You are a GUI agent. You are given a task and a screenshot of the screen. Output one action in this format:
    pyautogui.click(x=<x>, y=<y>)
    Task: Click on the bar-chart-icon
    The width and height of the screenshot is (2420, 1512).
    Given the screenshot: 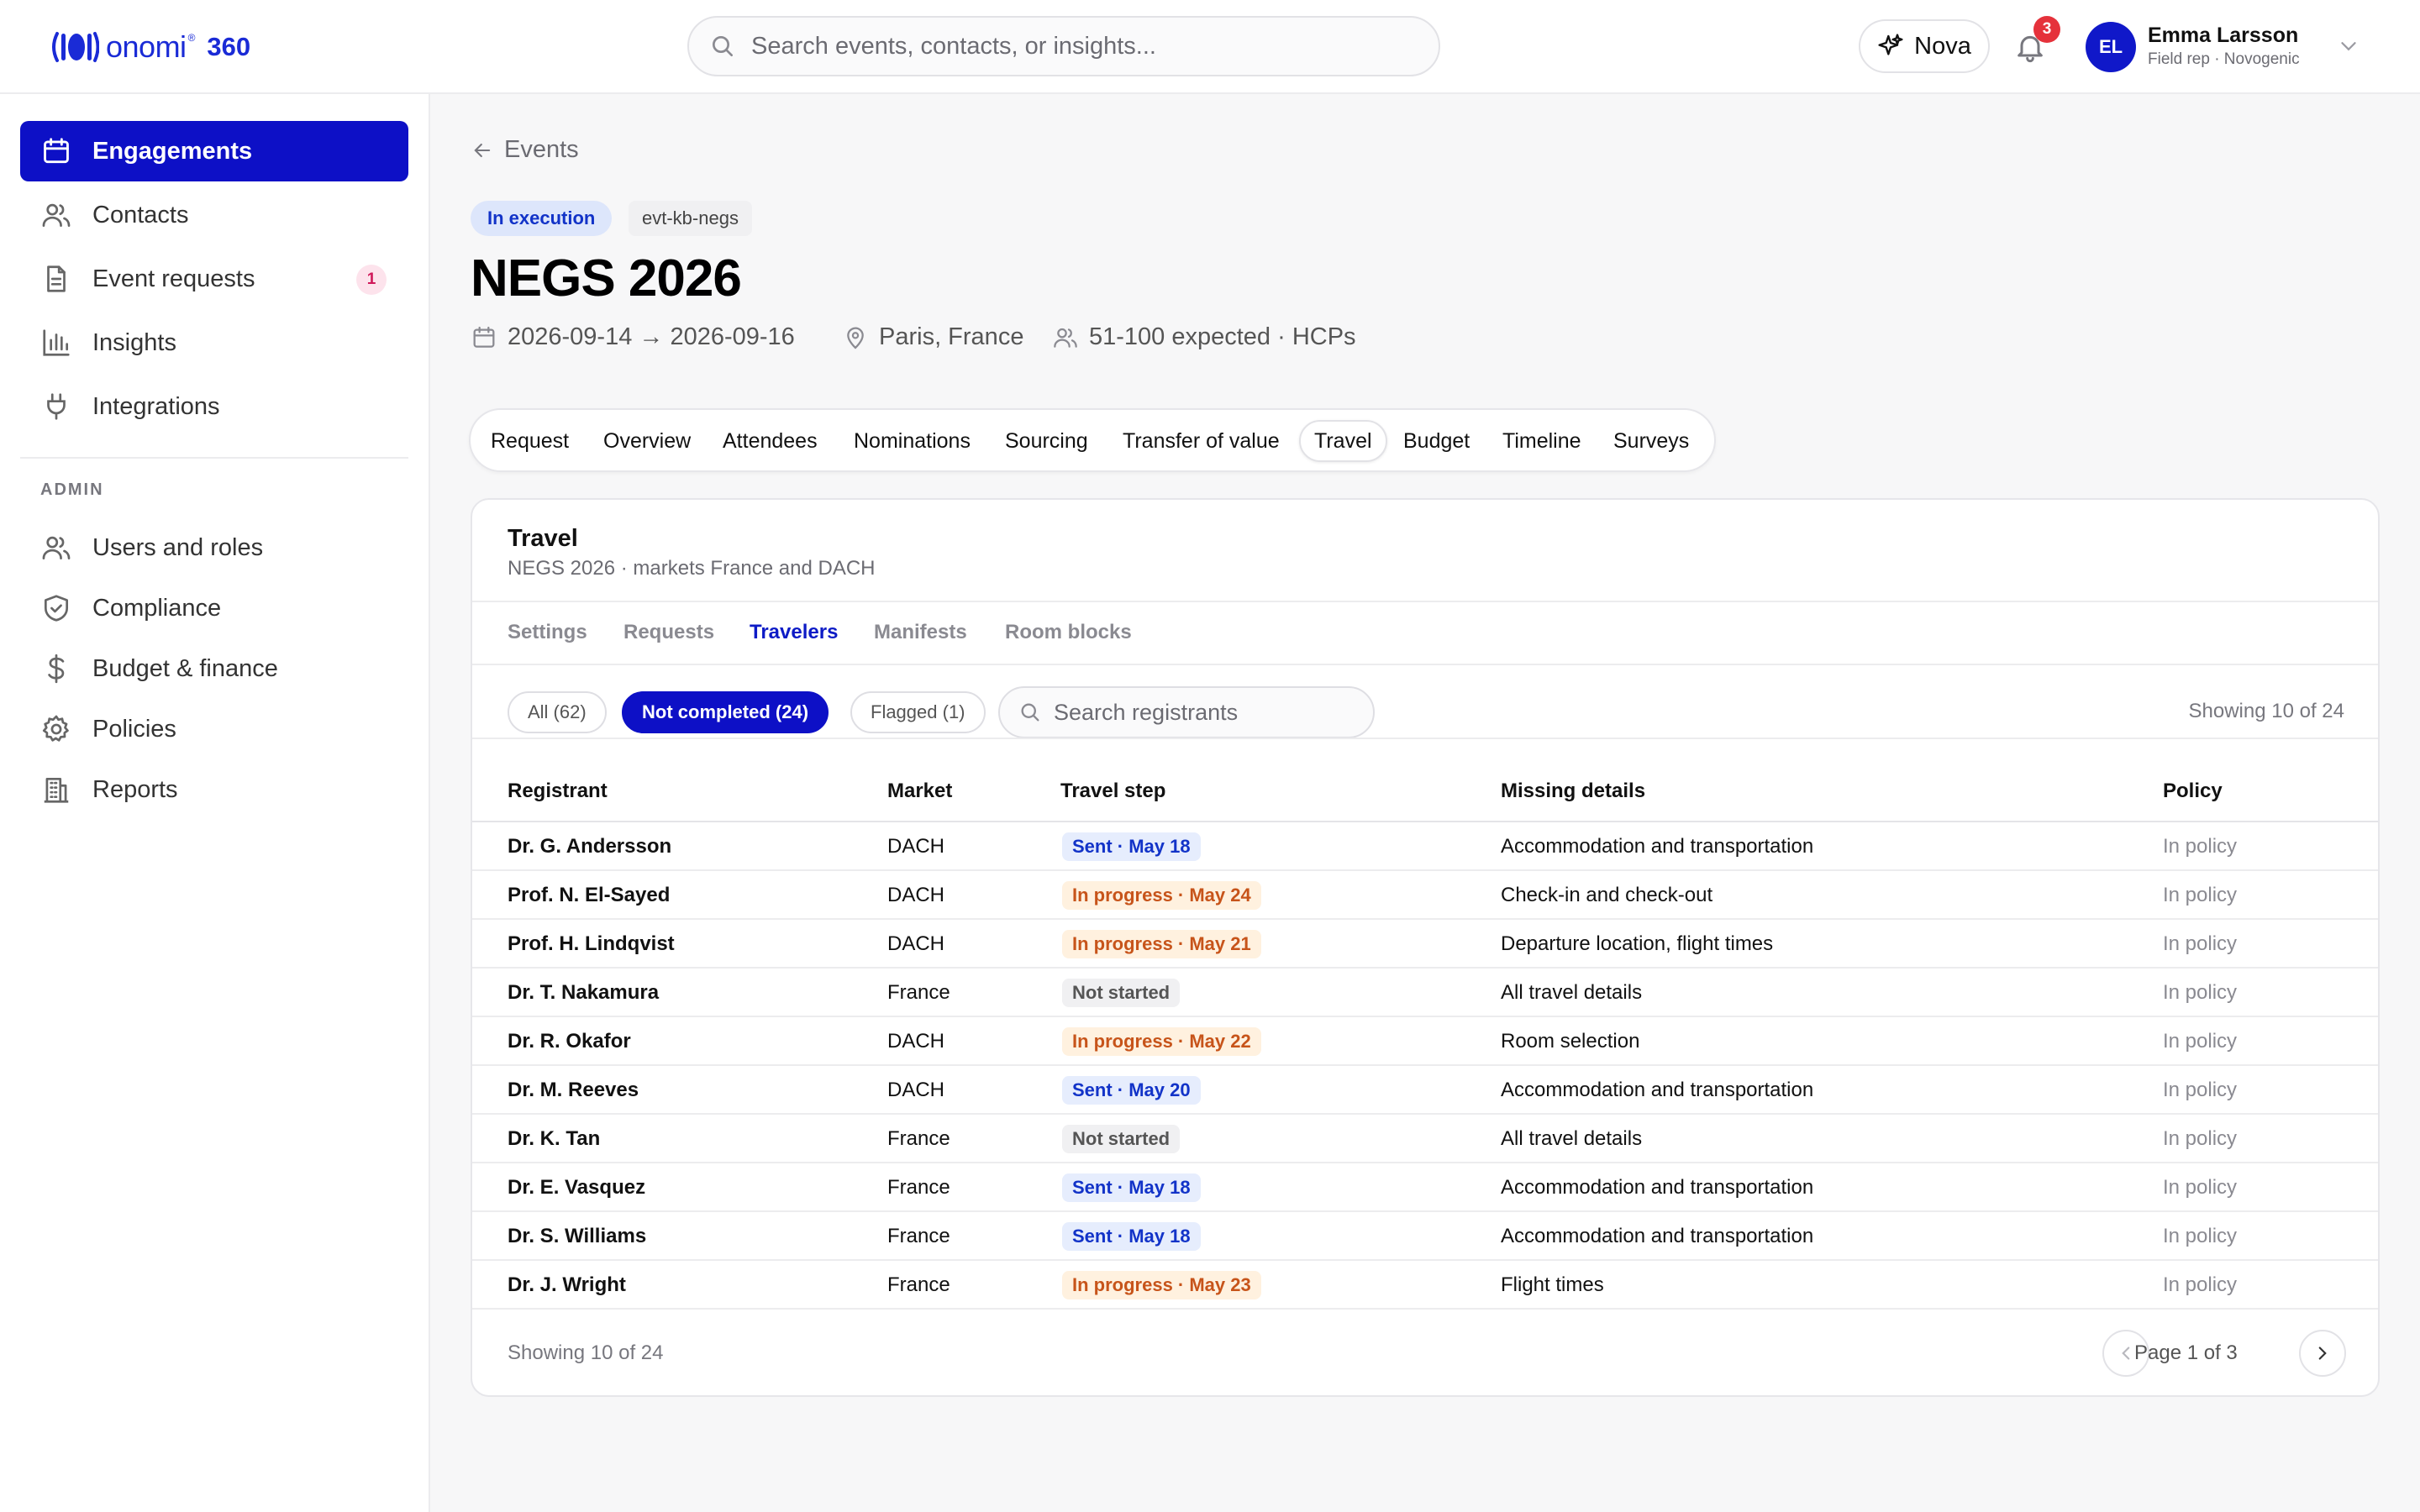 What is the action you would take?
    pyautogui.click(x=56, y=342)
    